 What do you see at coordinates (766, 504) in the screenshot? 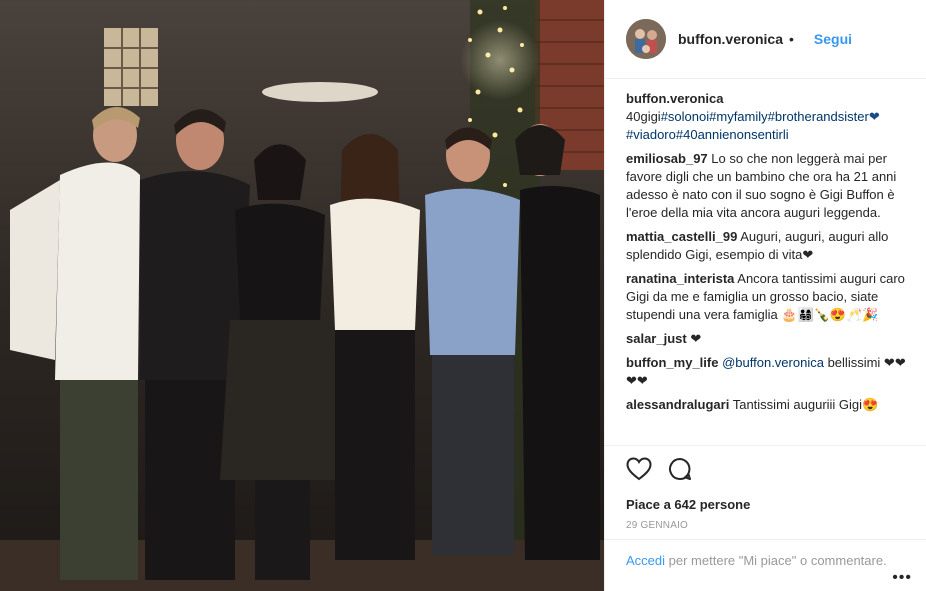
I see `likes-count: Piace a 642 persone` at bounding box center [766, 504].